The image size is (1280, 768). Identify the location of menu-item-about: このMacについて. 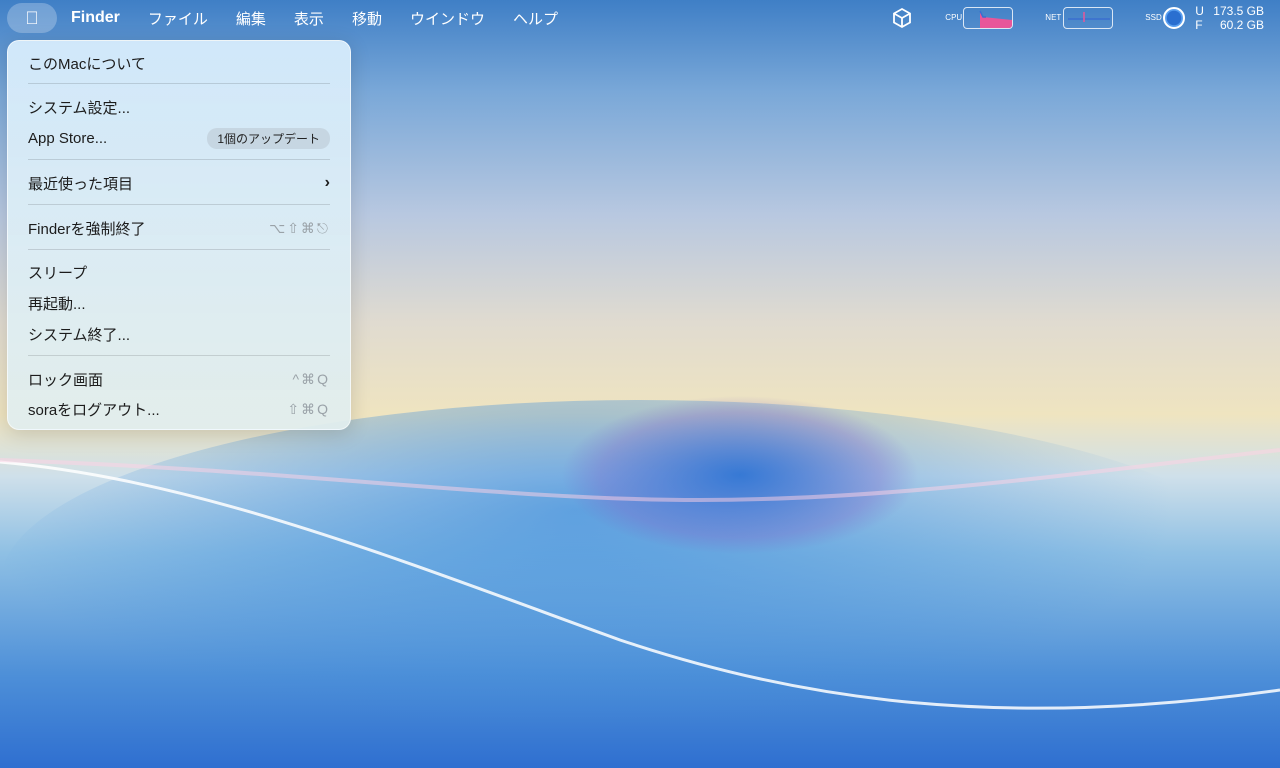
(179, 63).